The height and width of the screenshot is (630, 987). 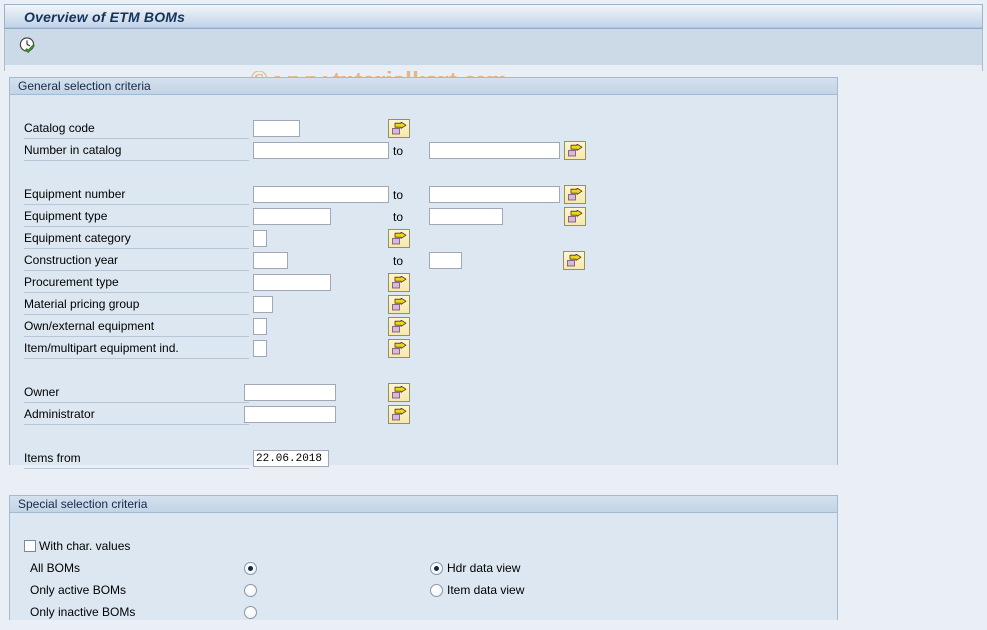 I want to click on equipment-number-to-label: to, so click(x=398, y=195).